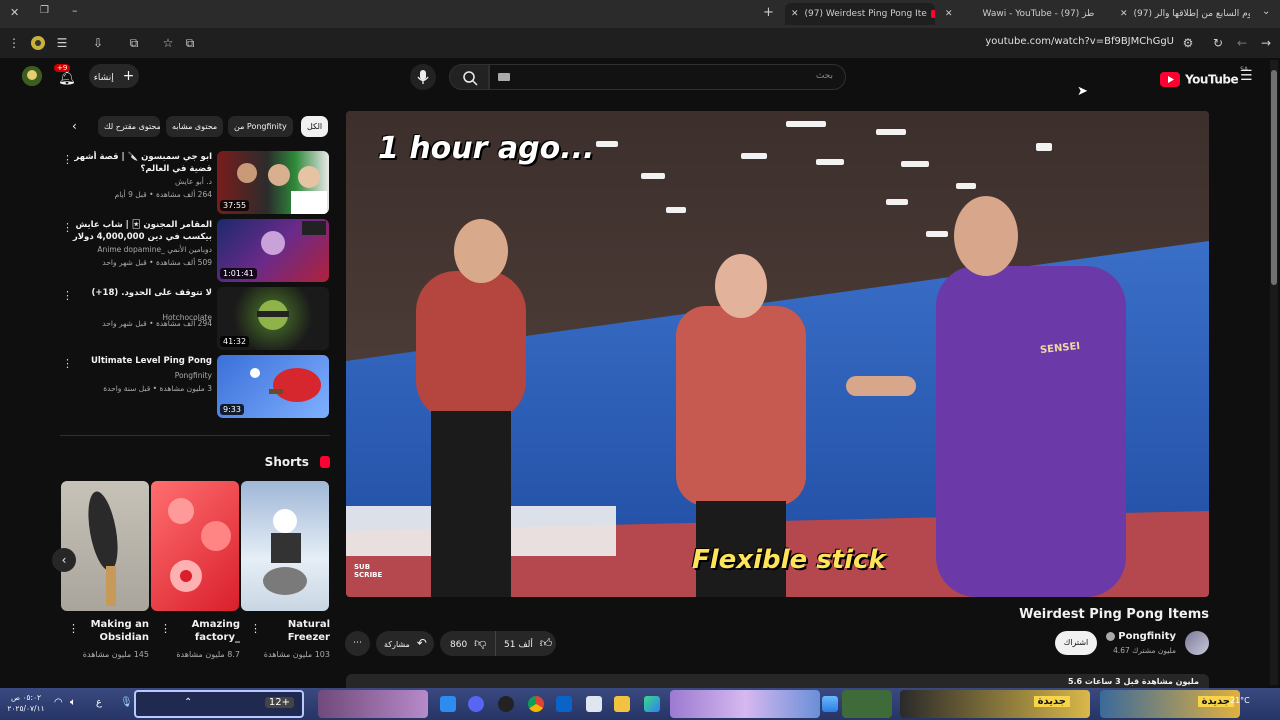 This screenshot has width=1280, height=720. I want to click on browser-tab-2: ✕ Wawi - YouTube - طز (97), so click(1020, 14).